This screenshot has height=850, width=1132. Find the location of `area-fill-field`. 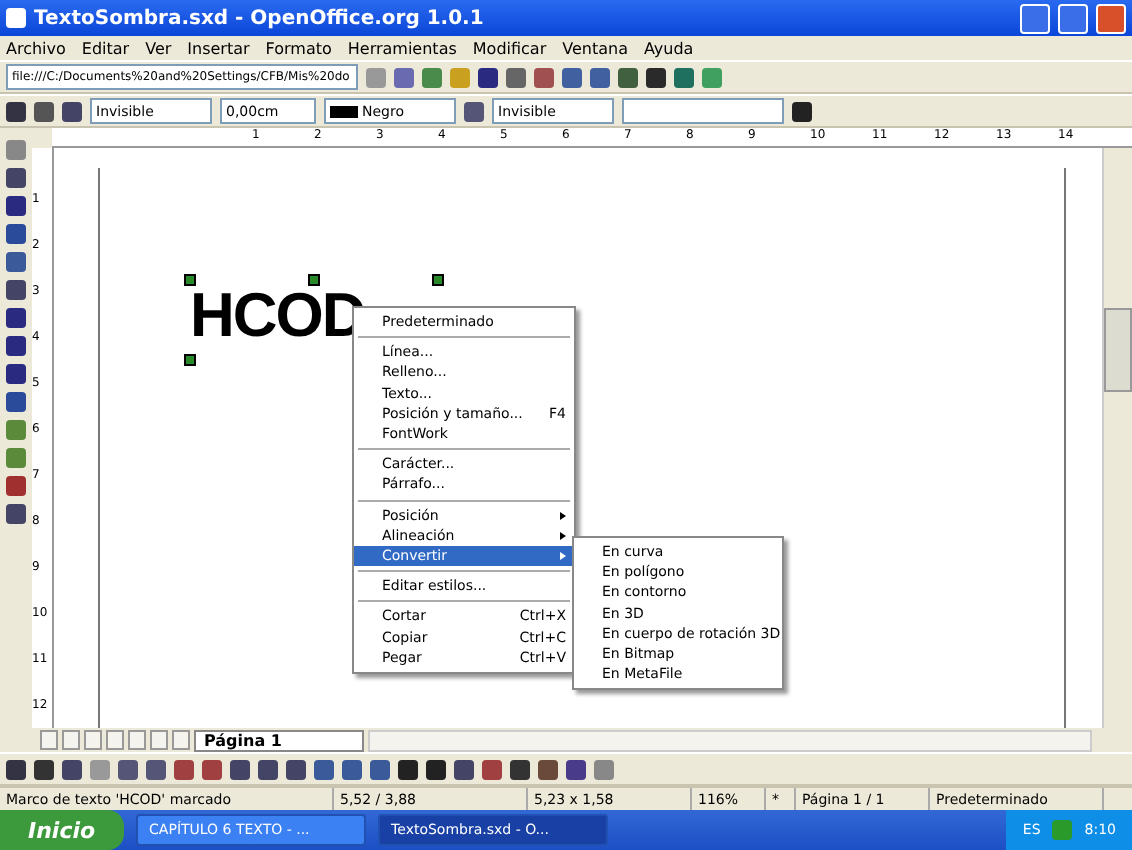

area-fill-field is located at coordinates (703, 111).